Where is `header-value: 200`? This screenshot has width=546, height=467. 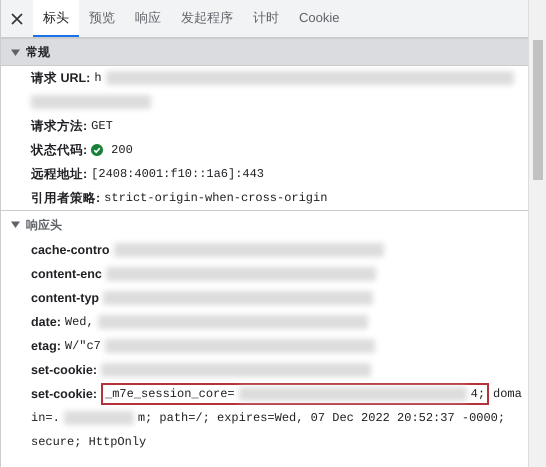
header-value: 200 is located at coordinates (122, 150).